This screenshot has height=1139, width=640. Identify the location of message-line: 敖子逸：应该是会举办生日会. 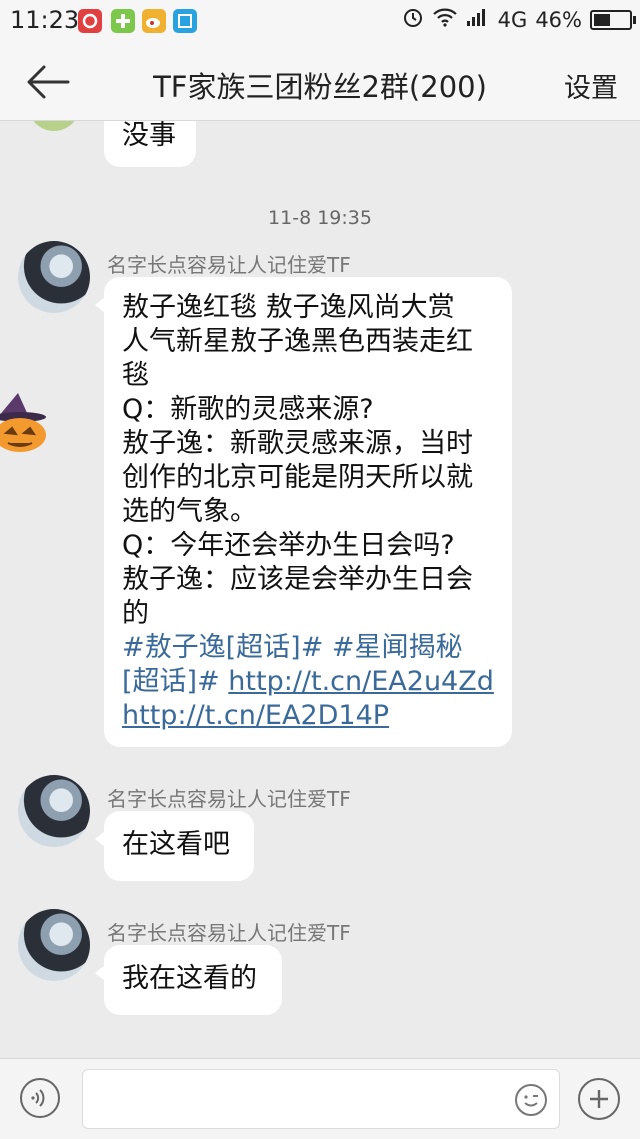
(297, 579).